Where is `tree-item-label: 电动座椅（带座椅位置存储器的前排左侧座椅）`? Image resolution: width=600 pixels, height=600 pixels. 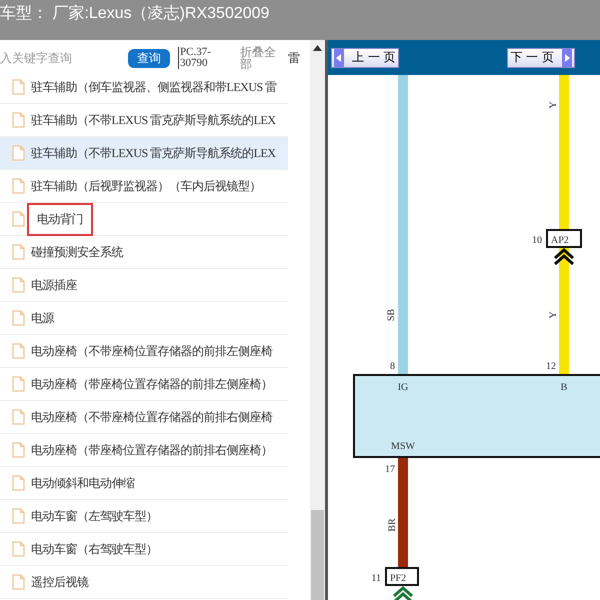 tree-item-label: 电动座椅（带座椅位置存储器的前排左侧座椅） is located at coordinates (152, 384).